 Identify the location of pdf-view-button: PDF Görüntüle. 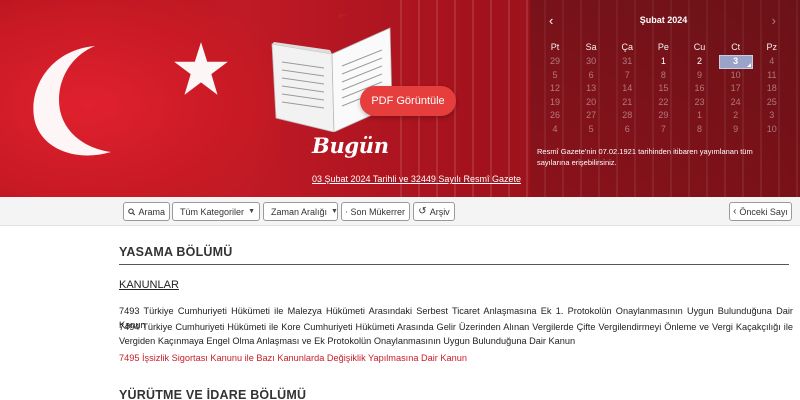
(408, 101).